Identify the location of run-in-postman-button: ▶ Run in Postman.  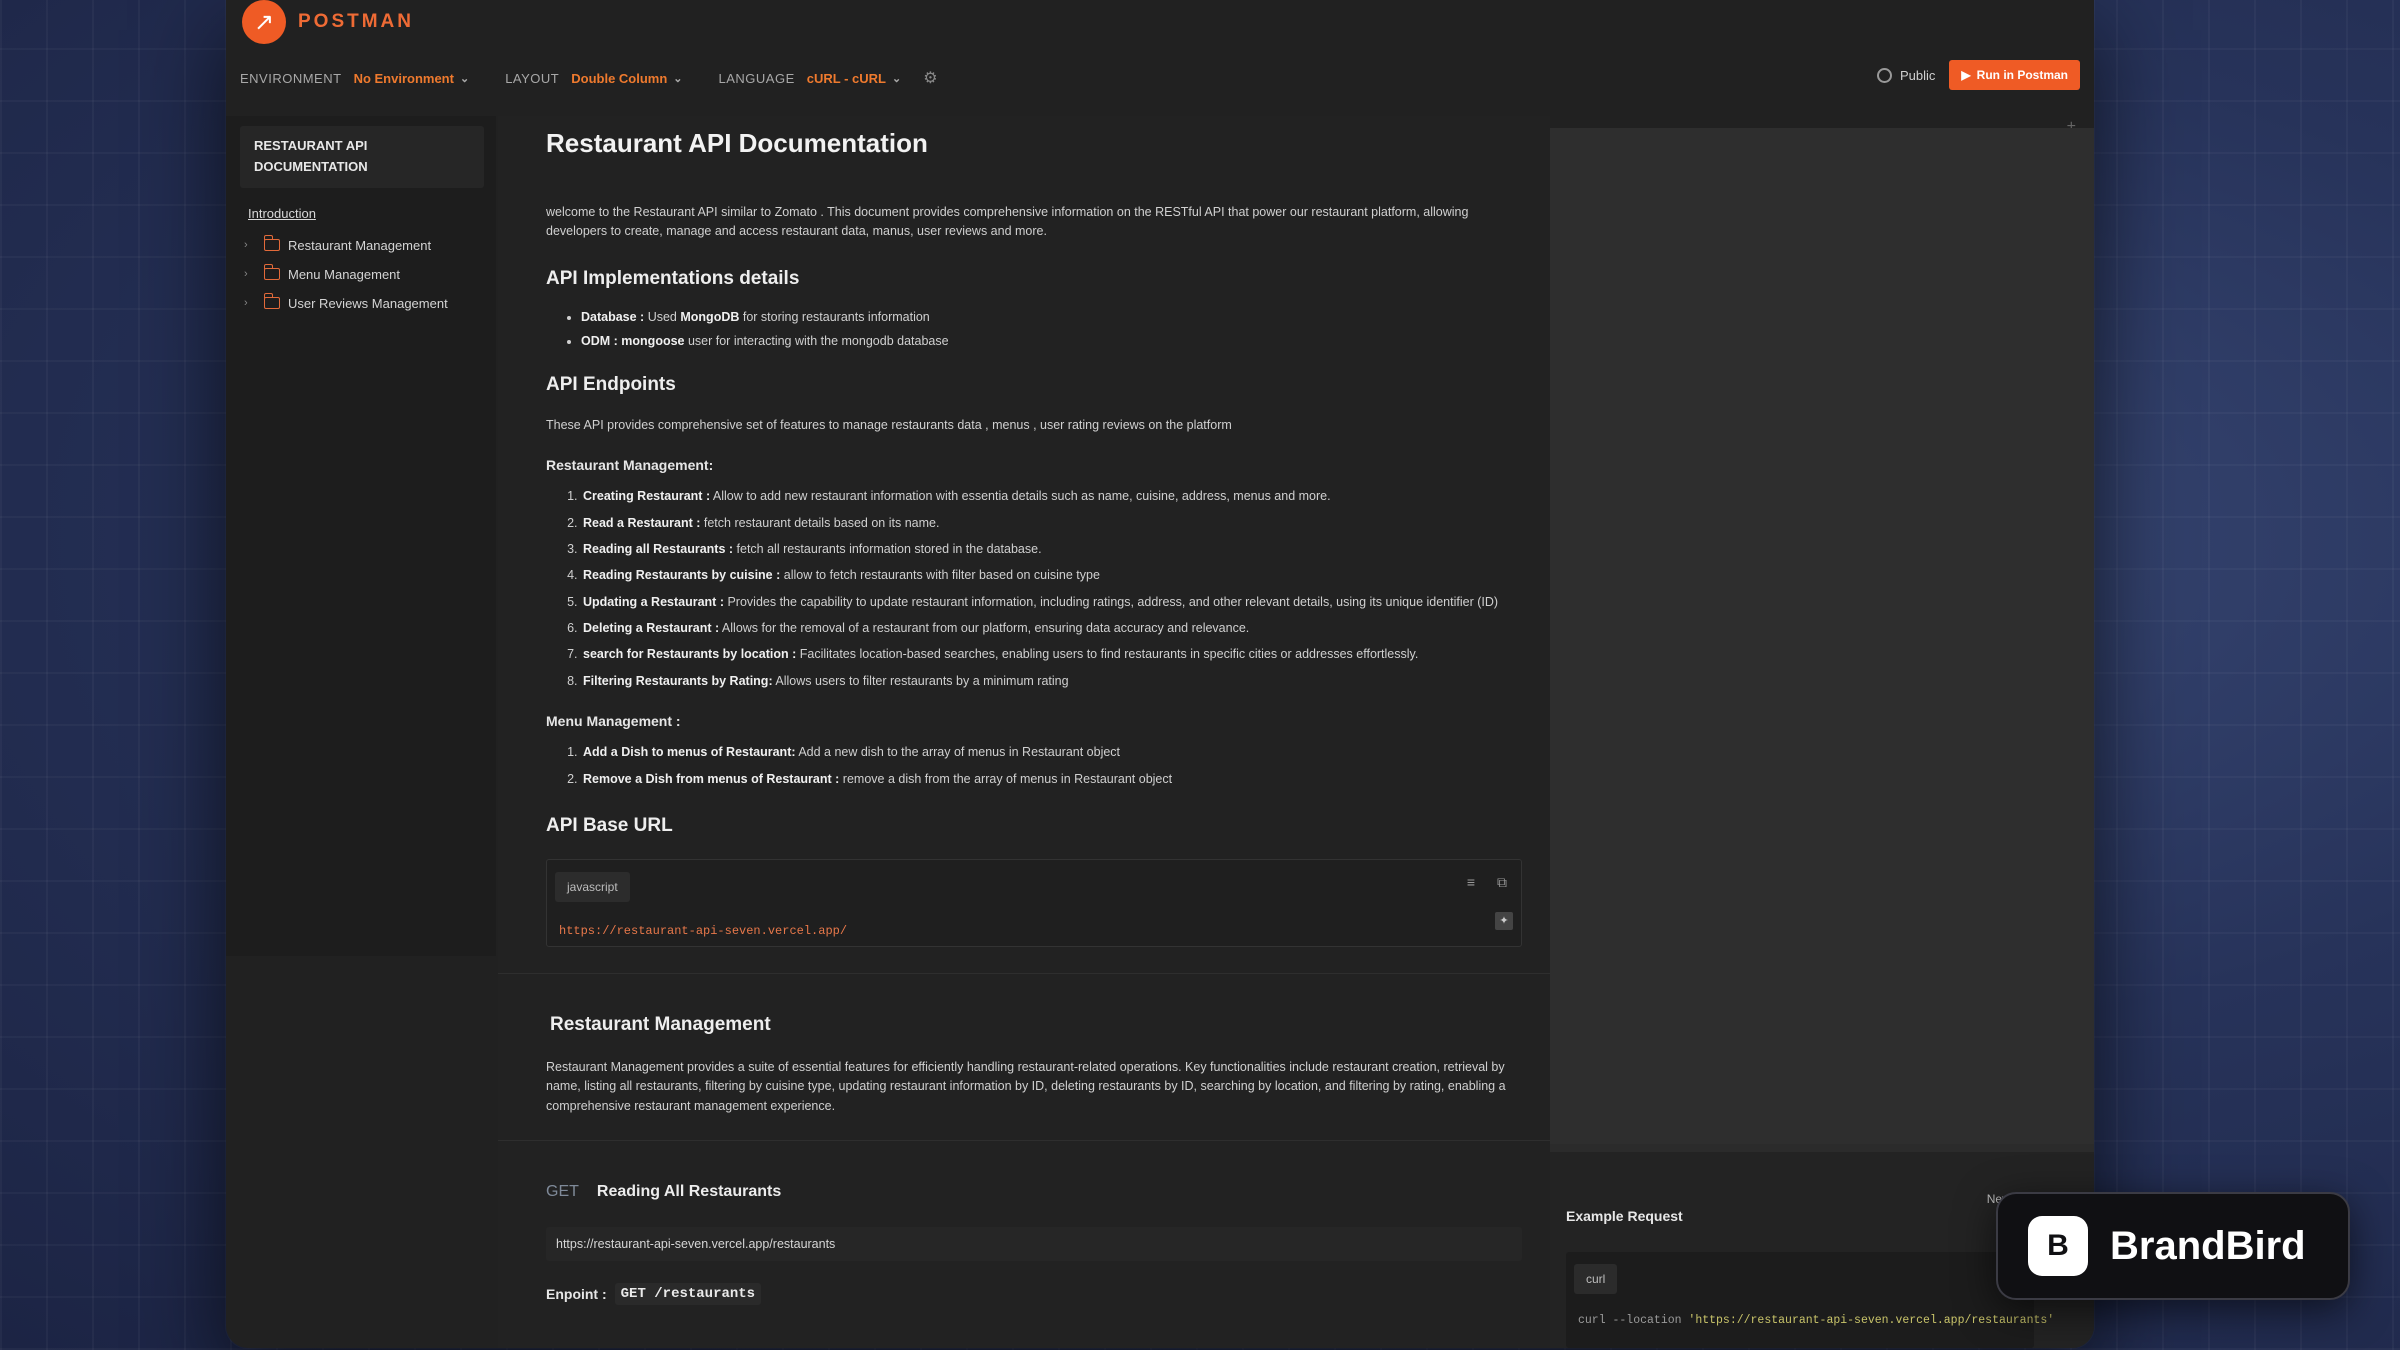
(2014, 75).